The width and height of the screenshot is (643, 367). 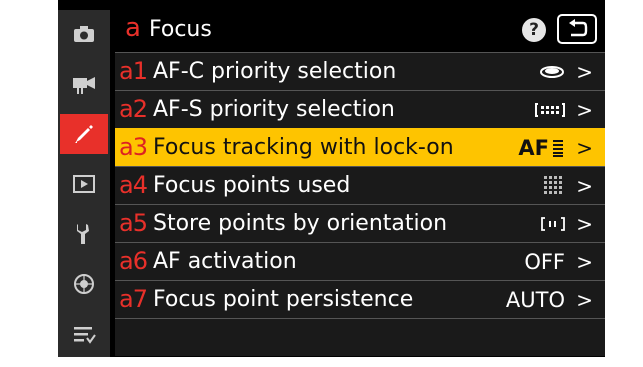 I want to click on item-code: a4, so click(x=133, y=185).